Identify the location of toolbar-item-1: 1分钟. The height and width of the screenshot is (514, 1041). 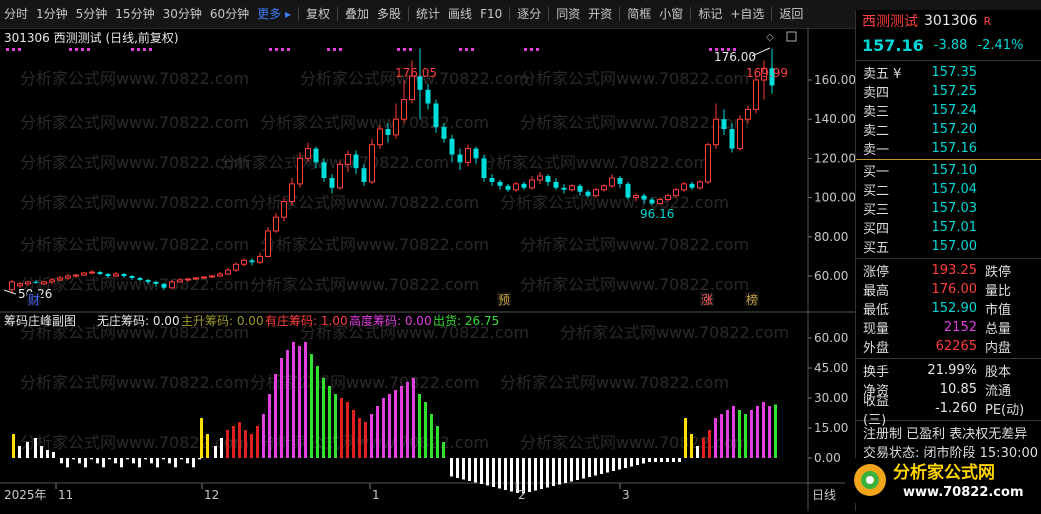
(52, 14).